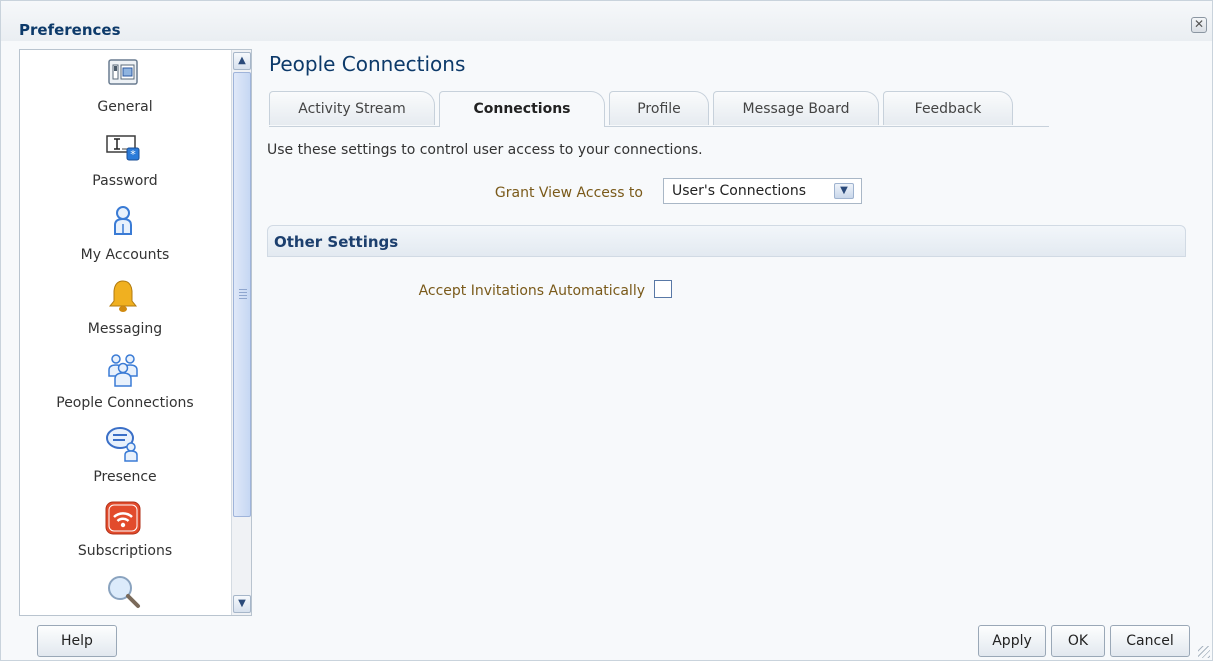 Image resolution: width=1213 pixels, height=661 pixels. What do you see at coordinates (663, 289) in the screenshot?
I see `accept-invitations-checkbox` at bounding box center [663, 289].